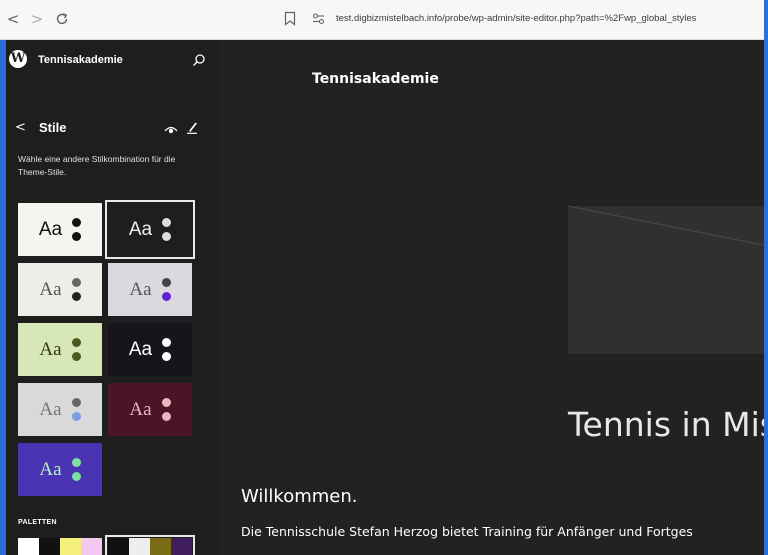 This screenshot has height=555, width=768. What do you see at coordinates (60, 546) in the screenshot?
I see `palette-option` at bounding box center [60, 546].